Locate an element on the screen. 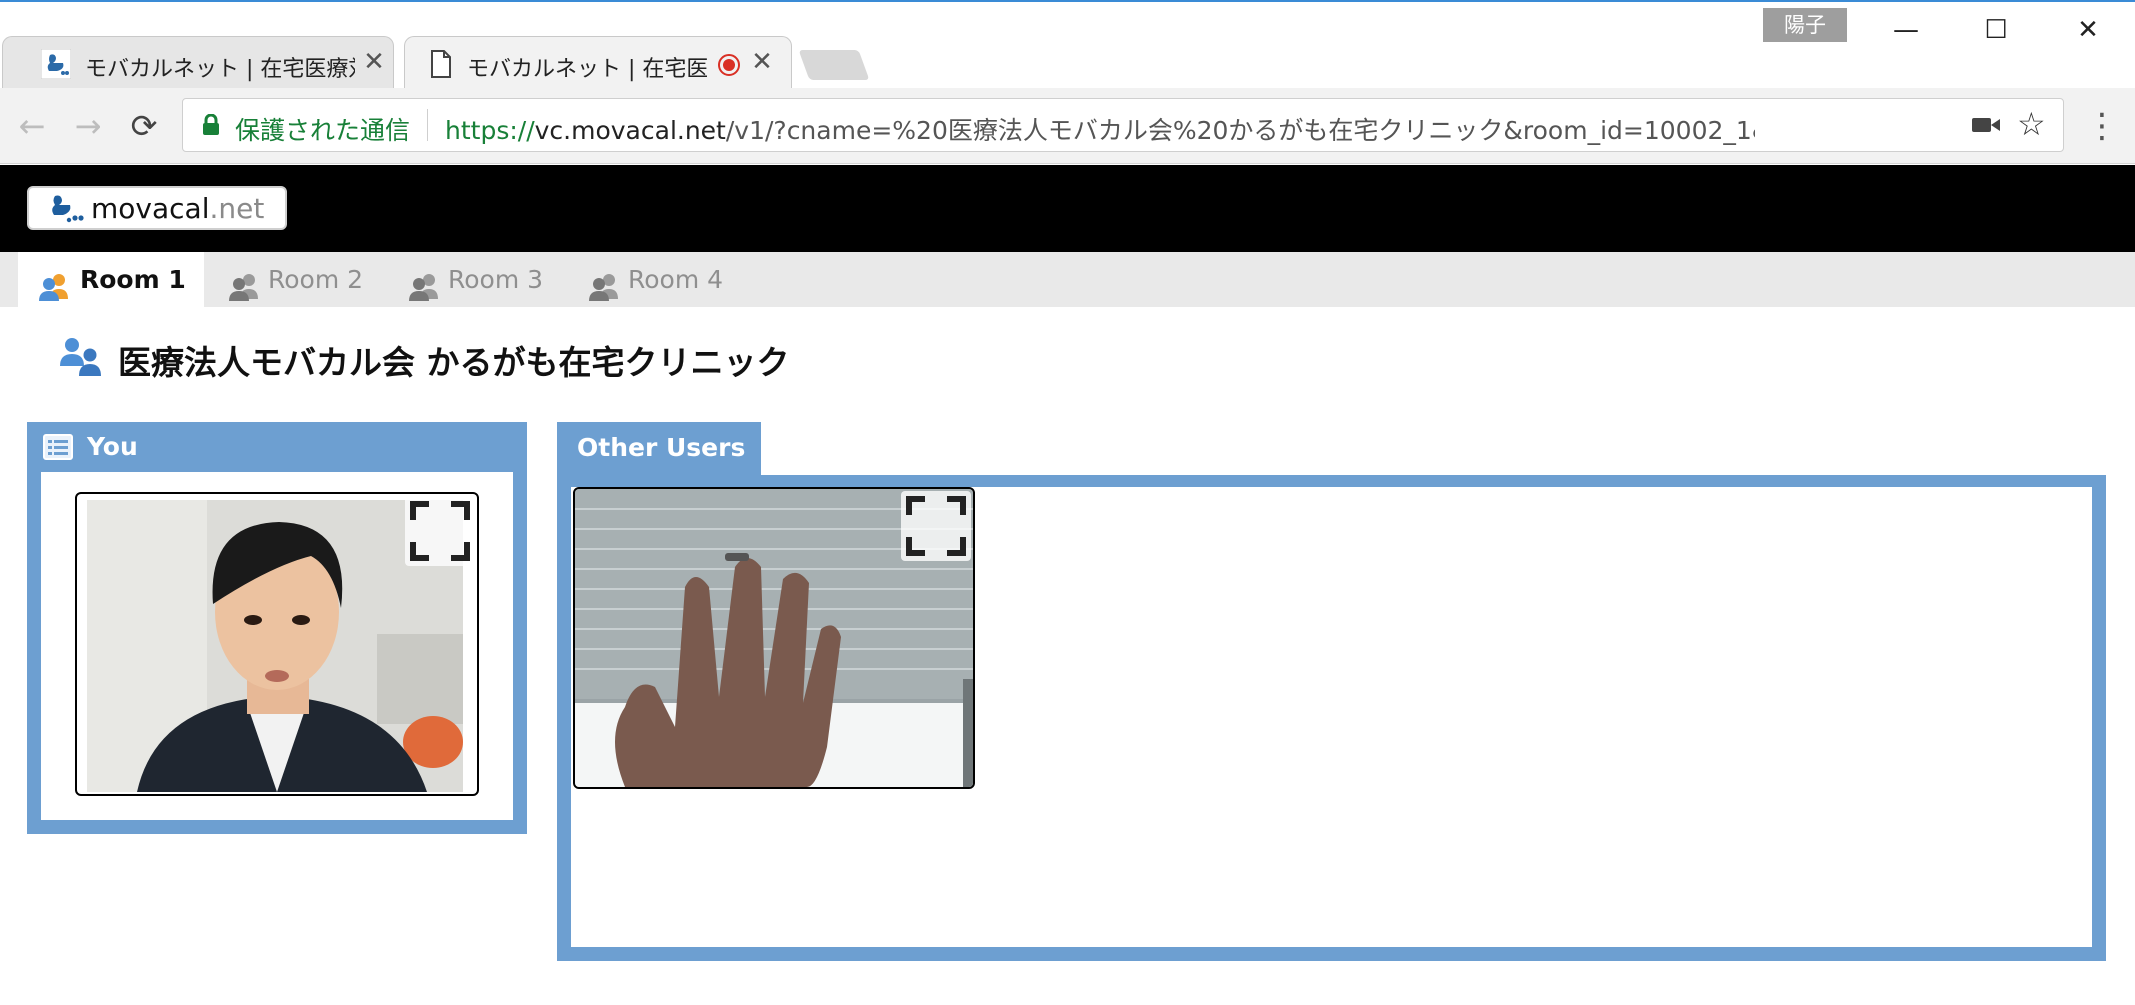 This screenshot has width=2135, height=1005. tab-room-4: Room 4 is located at coordinates (661, 279).